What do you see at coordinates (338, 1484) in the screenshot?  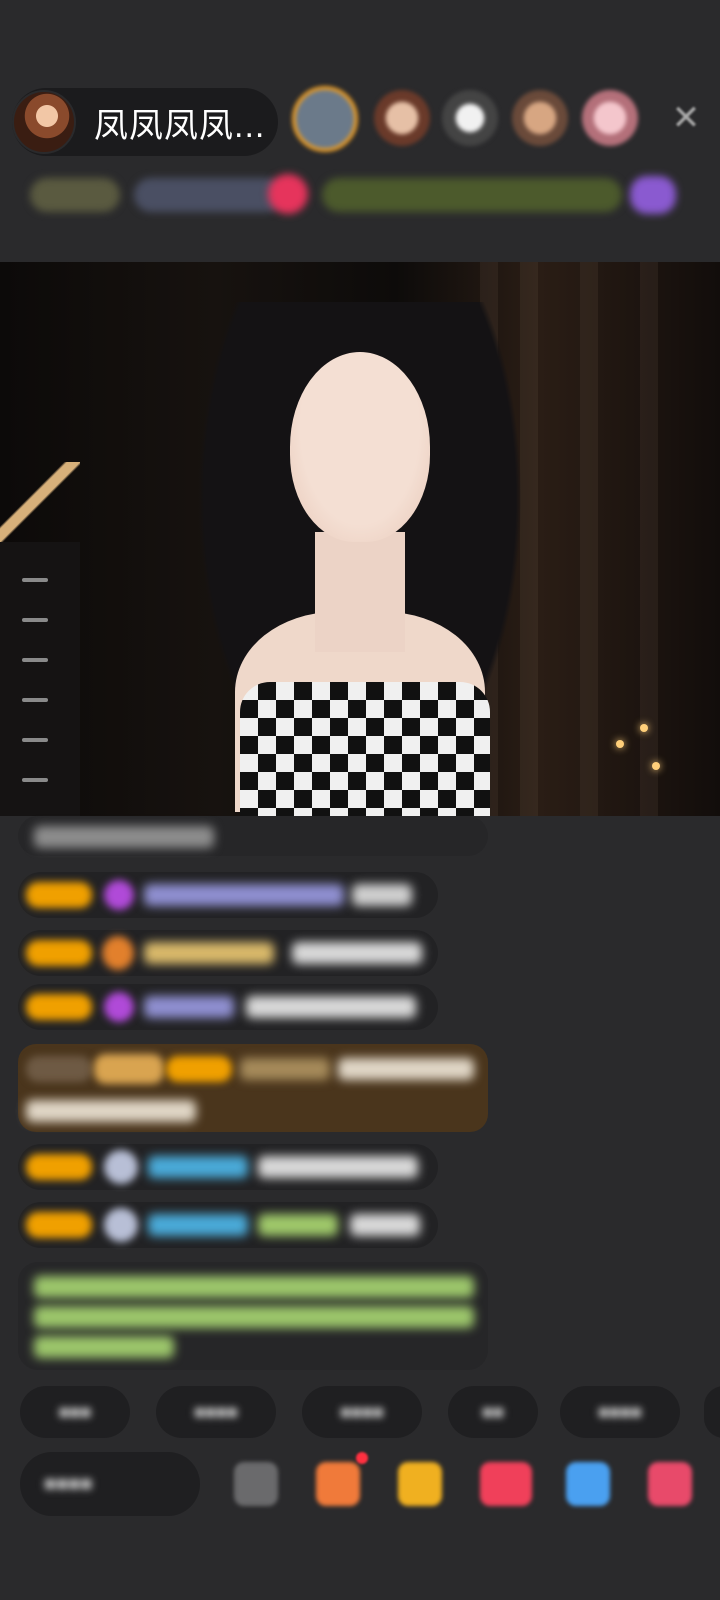 I see `gift-box-icon` at bounding box center [338, 1484].